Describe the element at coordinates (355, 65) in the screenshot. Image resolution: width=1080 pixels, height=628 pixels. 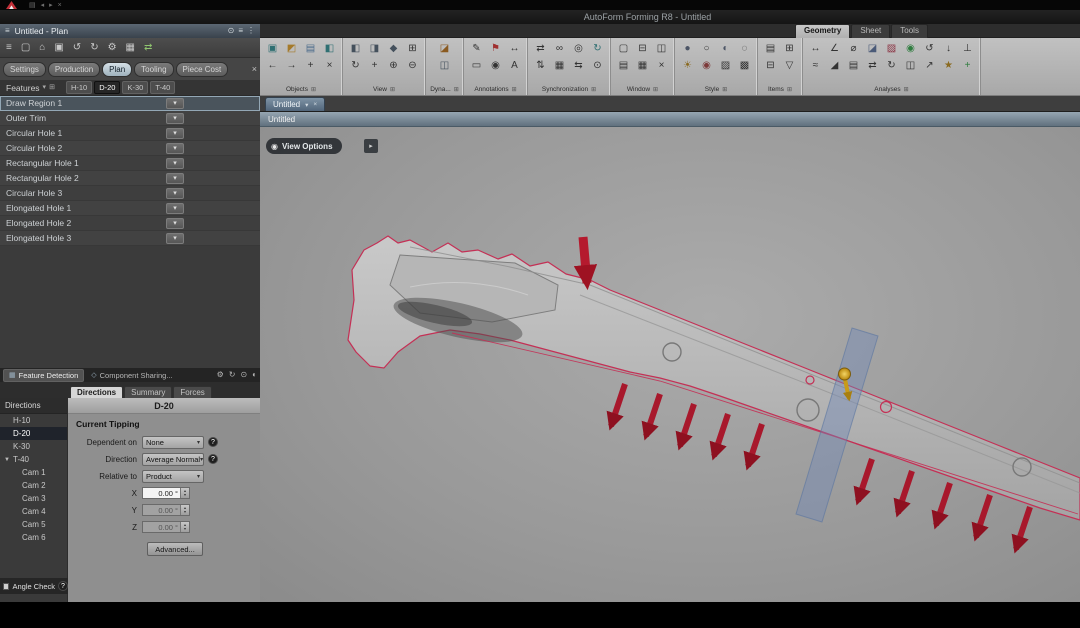
I see `rotate-view-icon: ↻` at that location.